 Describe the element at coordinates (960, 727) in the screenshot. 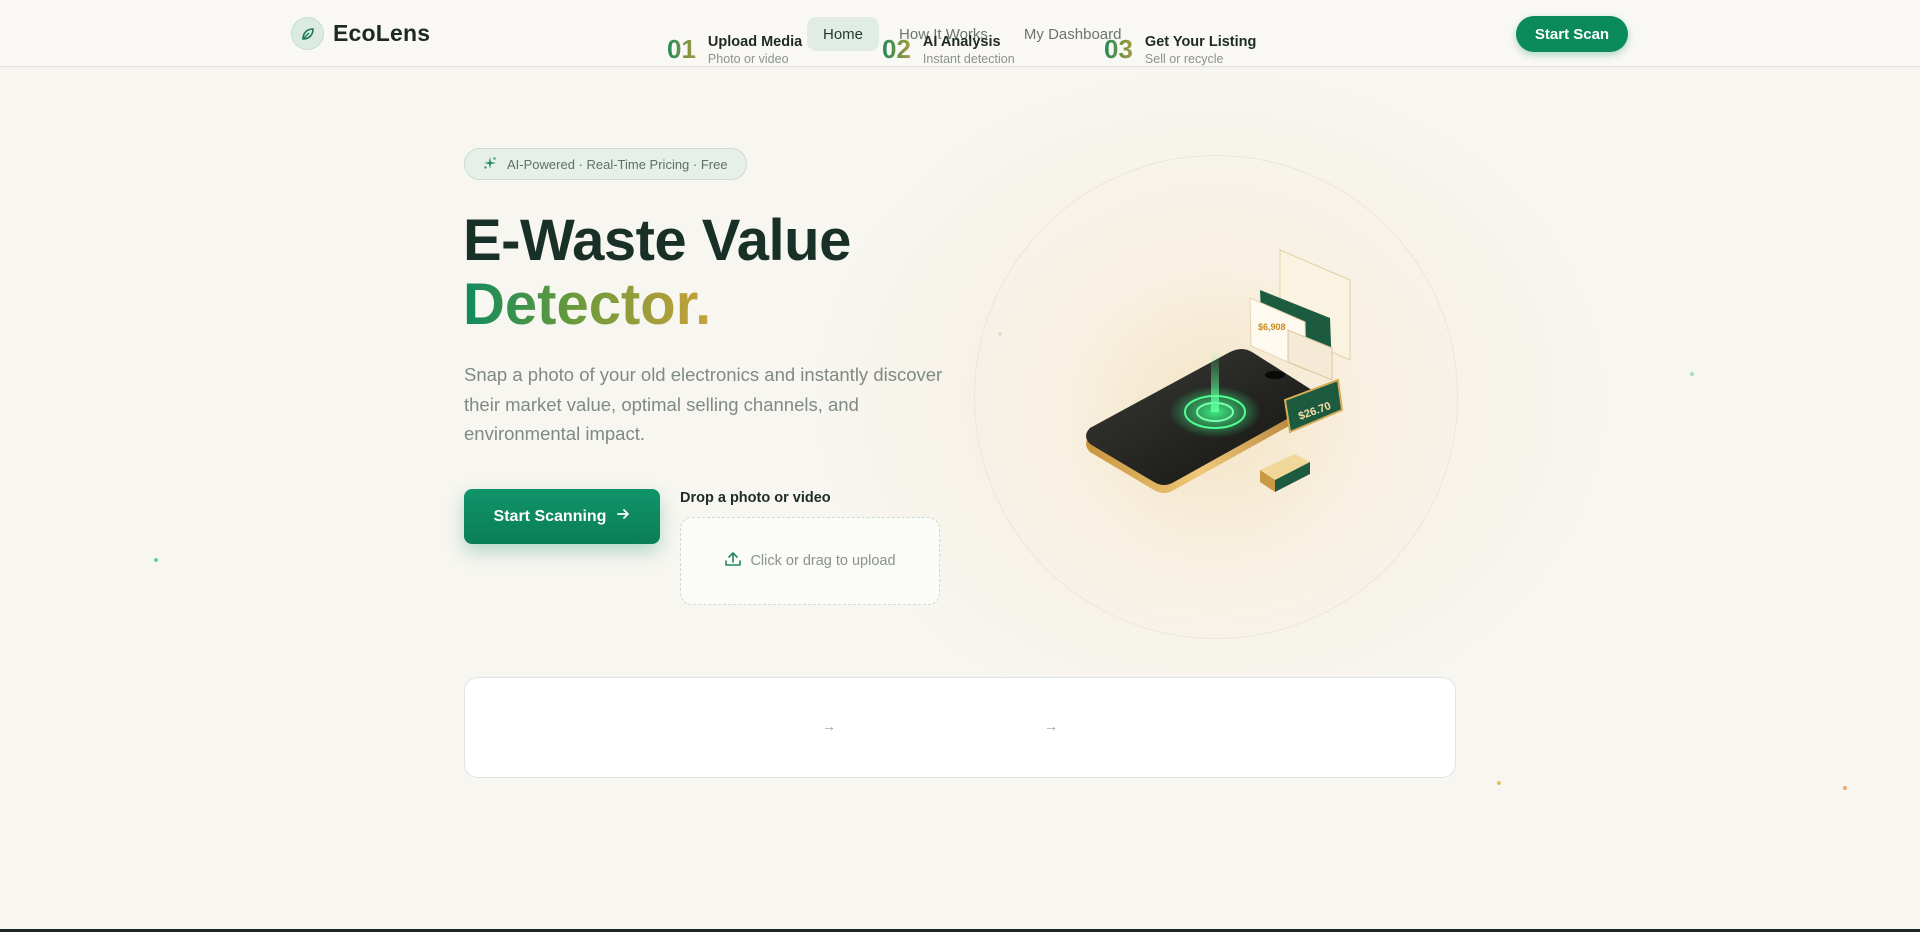

I see `steps-card` at that location.